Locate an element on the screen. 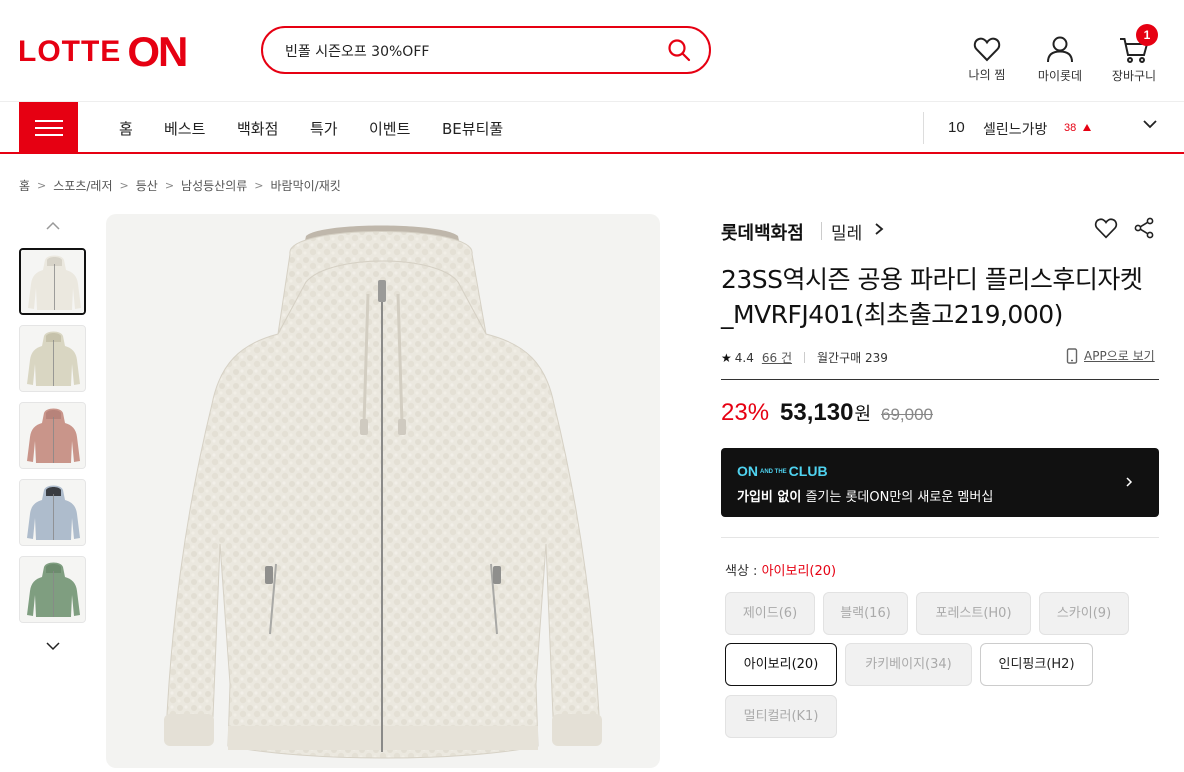 The height and width of the screenshot is (772, 1184). color-option: 멀티컬러(K1) is located at coordinates (781, 716).